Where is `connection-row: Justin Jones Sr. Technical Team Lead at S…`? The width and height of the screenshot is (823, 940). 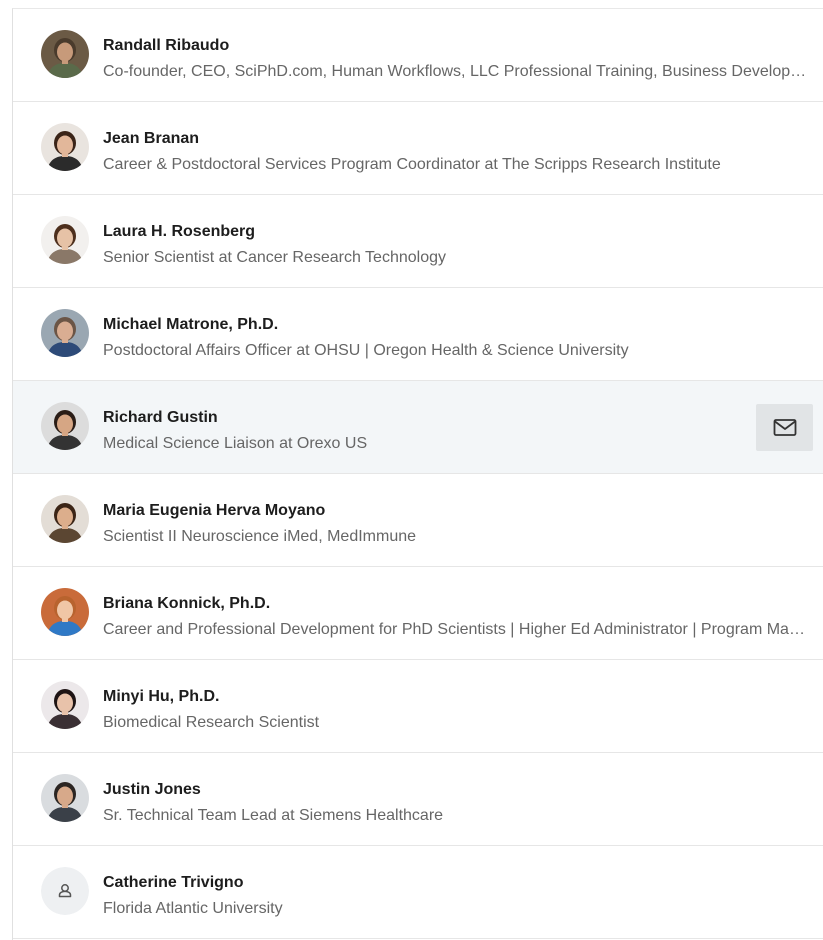
connection-row: Justin Jones Sr. Technical Team Lead at S… is located at coordinates (418, 799).